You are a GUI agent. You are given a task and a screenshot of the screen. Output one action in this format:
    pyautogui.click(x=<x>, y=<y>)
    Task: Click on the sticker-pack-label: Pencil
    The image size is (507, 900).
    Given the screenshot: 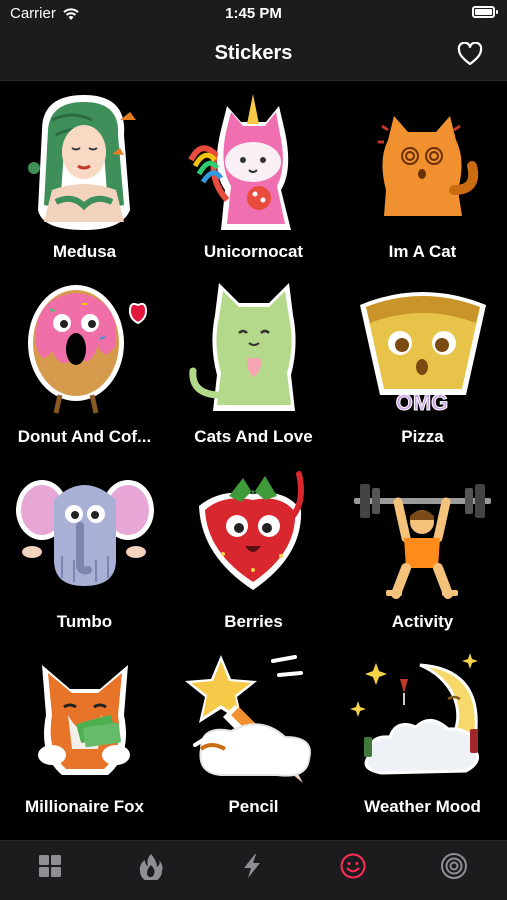 What is the action you would take?
    pyautogui.click(x=253, y=806)
    